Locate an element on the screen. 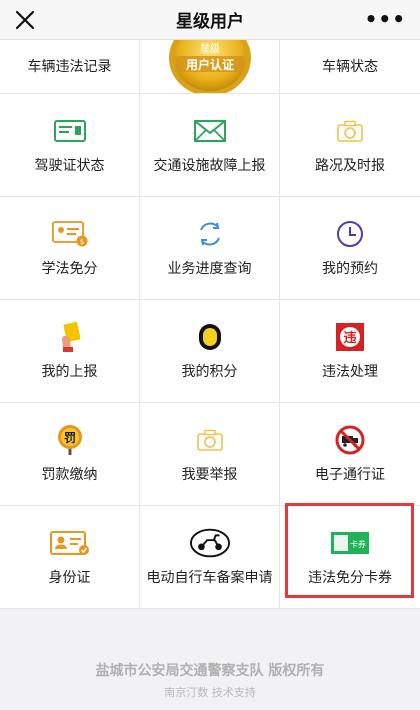 The image size is (420, 710). fine-sign-icon: 罚 is located at coordinates (70, 440).